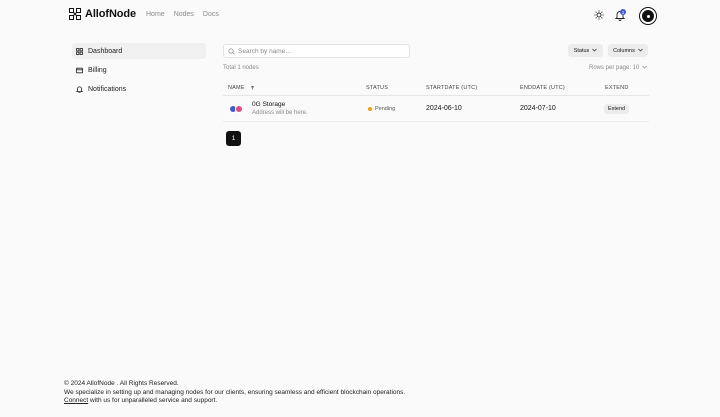 This screenshot has height=417, width=720. I want to click on node-chain-icons, so click(236, 109).